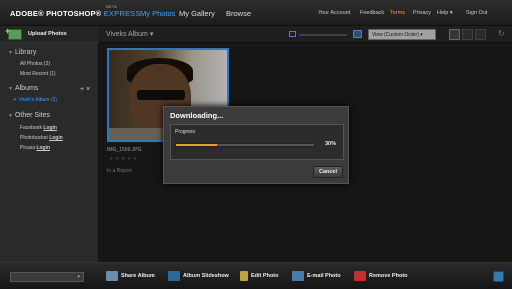  What do you see at coordinates (56, 138) in the screenshot?
I see `photobucket-login-link: Login` at bounding box center [56, 138].